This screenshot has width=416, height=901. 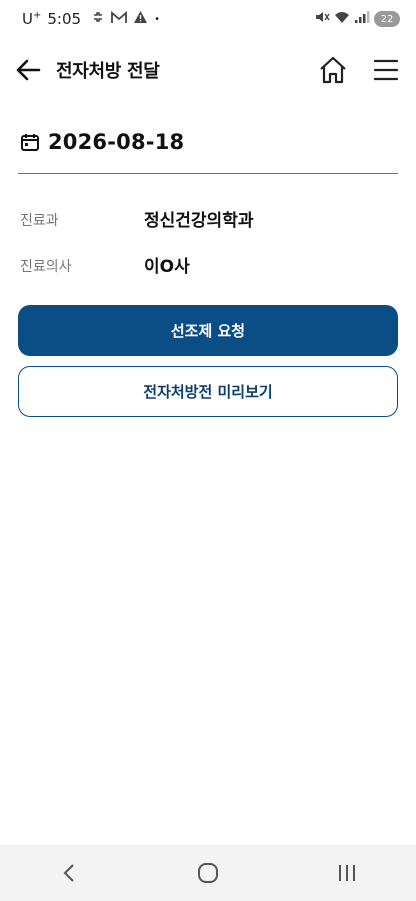 I want to click on carrier-label: U+, so click(x=32, y=19).